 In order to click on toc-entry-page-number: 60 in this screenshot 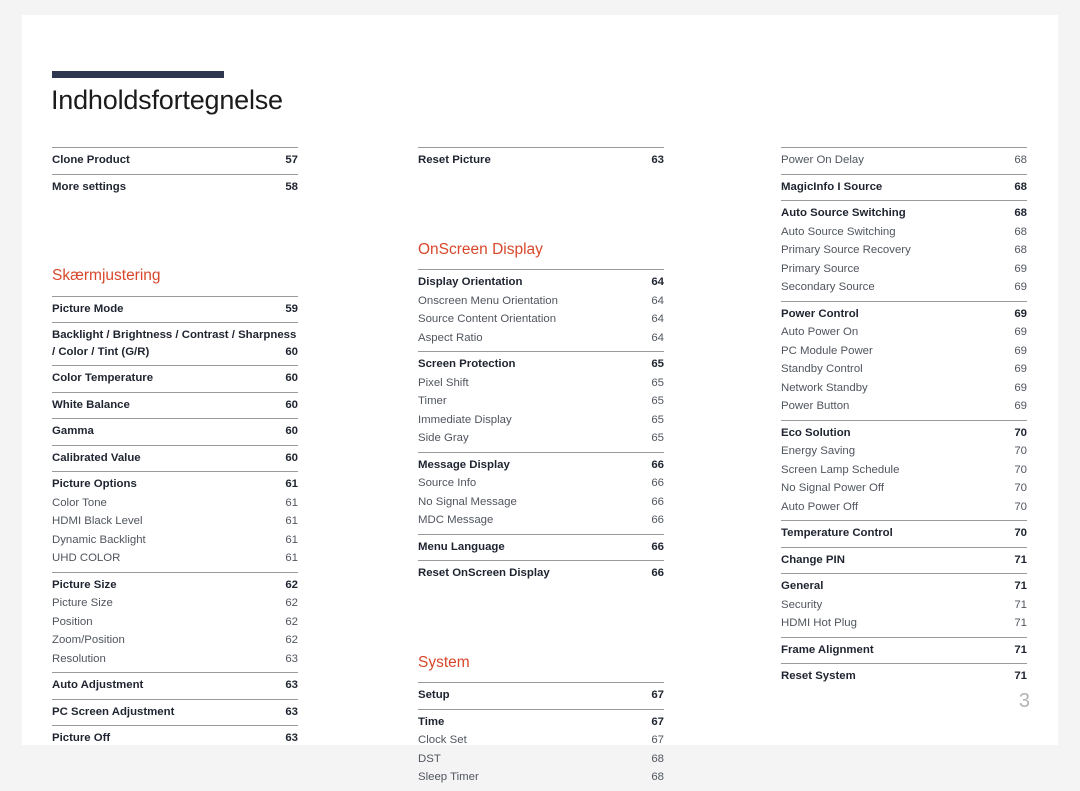, I will do `click(291, 431)`.